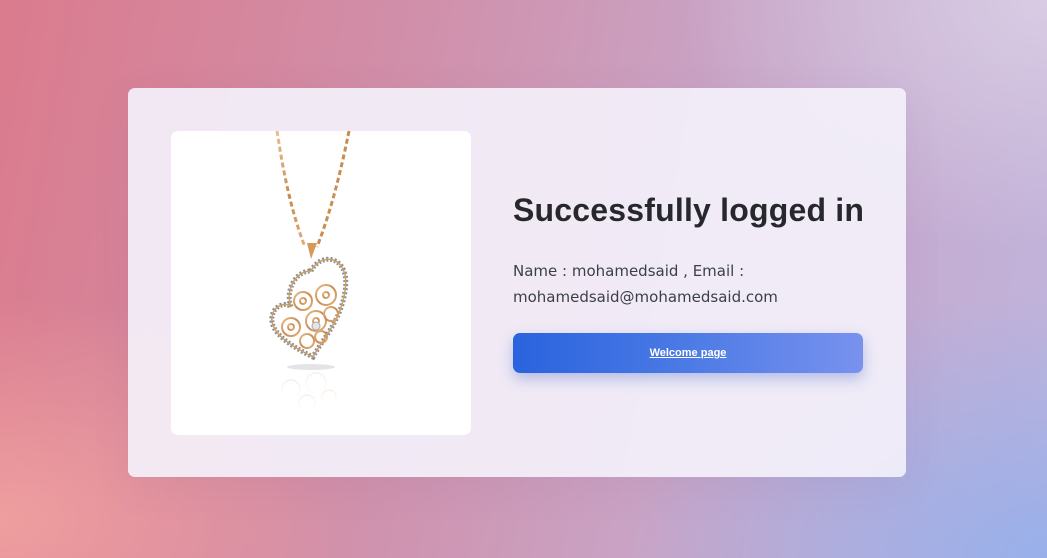 The height and width of the screenshot is (558, 1047). I want to click on welcome-page-button: Welcome page, so click(688, 353).